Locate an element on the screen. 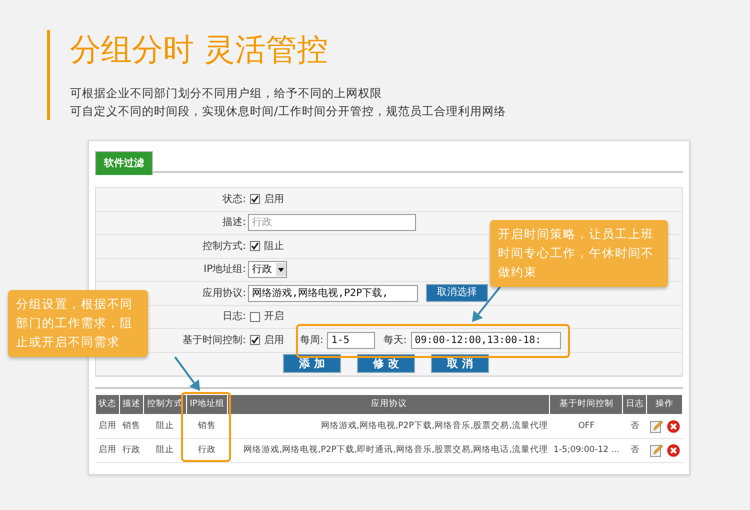 The width and height of the screenshot is (750, 510). select-field: 行政 is located at coordinates (267, 269).